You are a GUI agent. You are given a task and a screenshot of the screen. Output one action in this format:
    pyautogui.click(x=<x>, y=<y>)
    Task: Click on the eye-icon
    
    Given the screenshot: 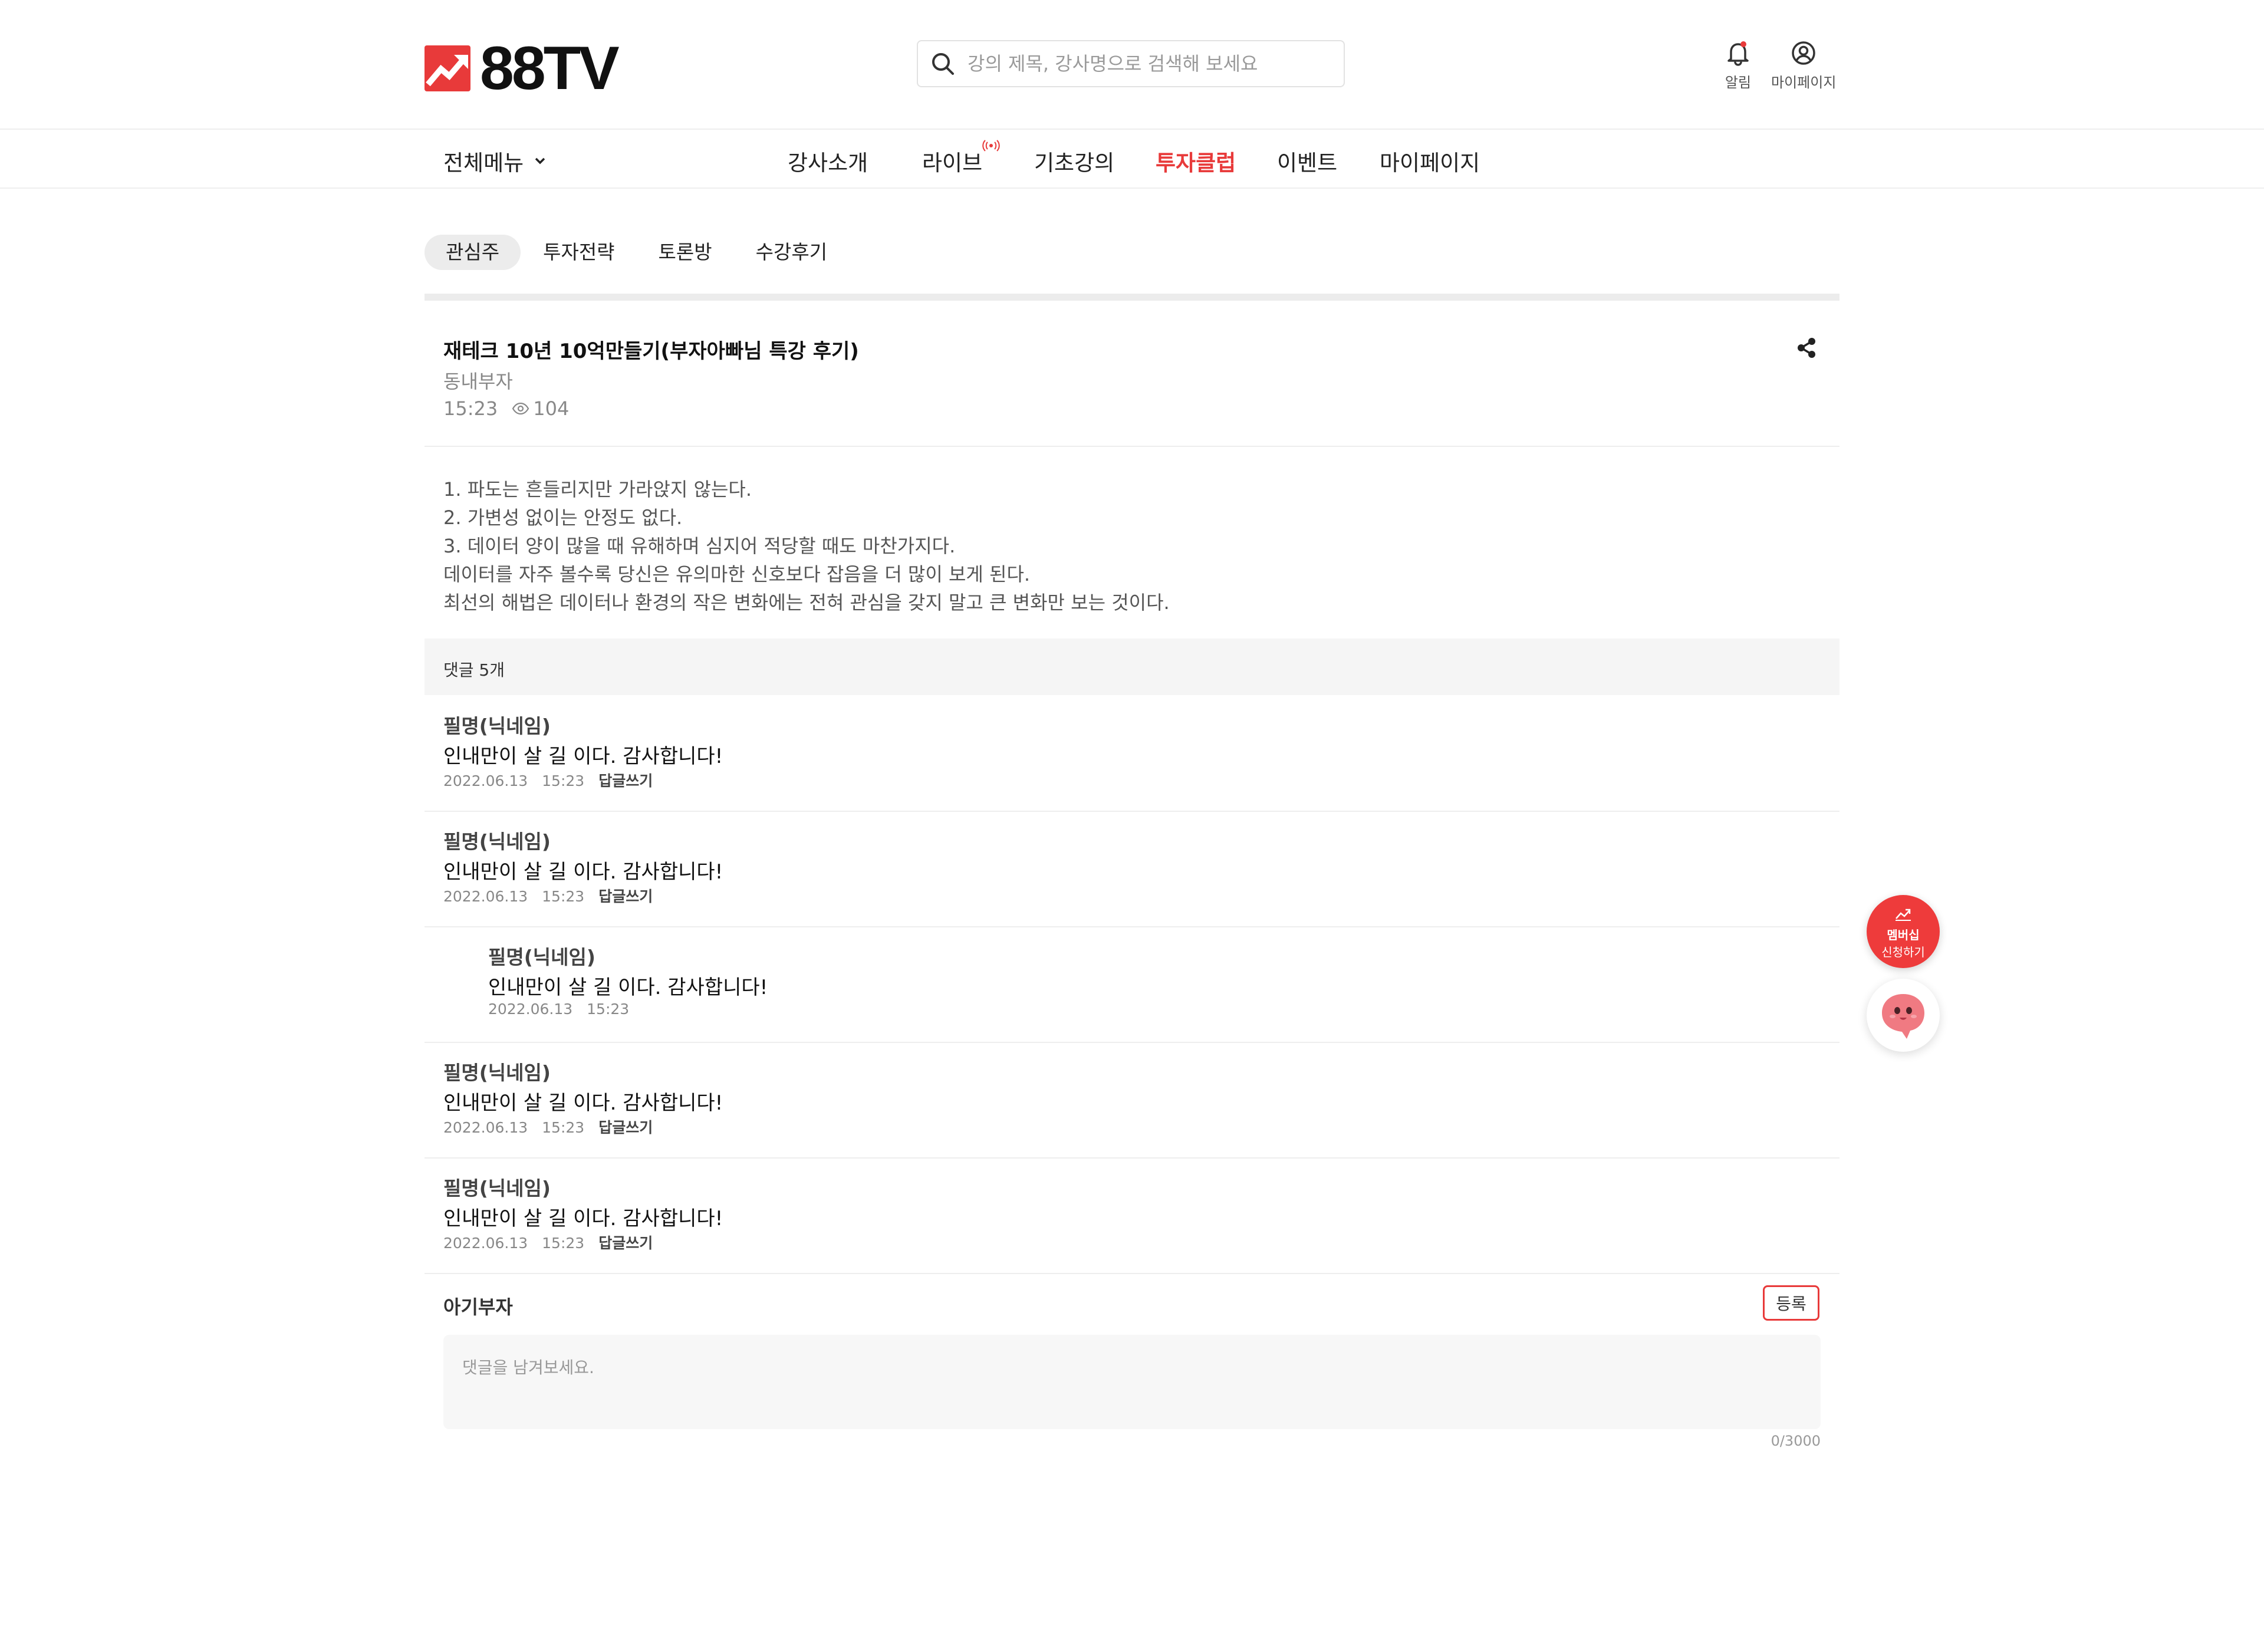 What is the action you would take?
    pyautogui.click(x=520, y=409)
    